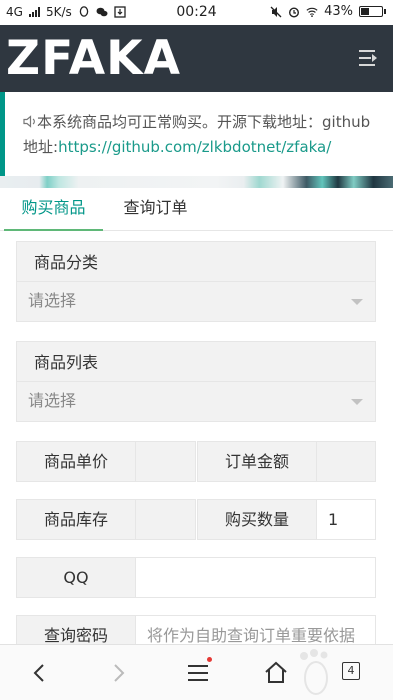 The width and height of the screenshot is (393, 700). Describe the element at coordinates (257, 519) in the screenshot. I see `quantity-label: 购买数量` at that location.